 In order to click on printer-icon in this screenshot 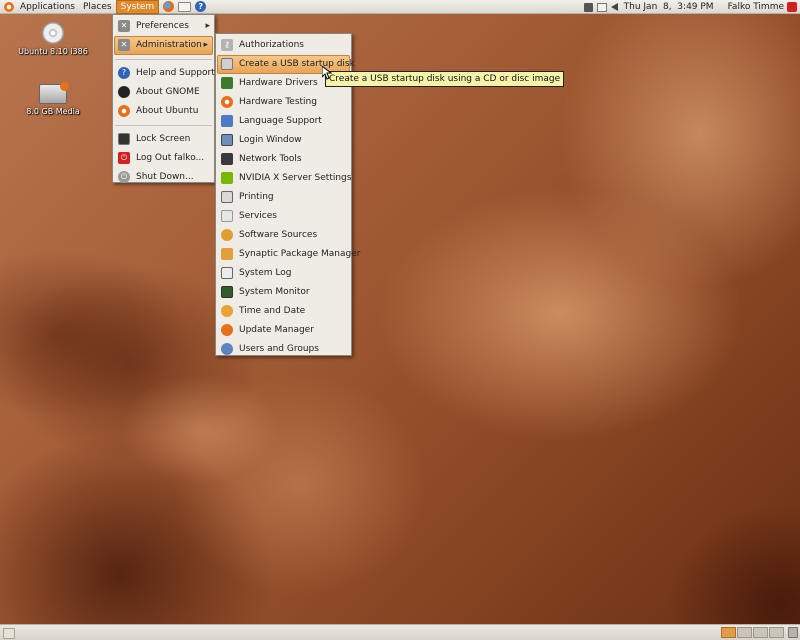, I will do `click(227, 197)`.